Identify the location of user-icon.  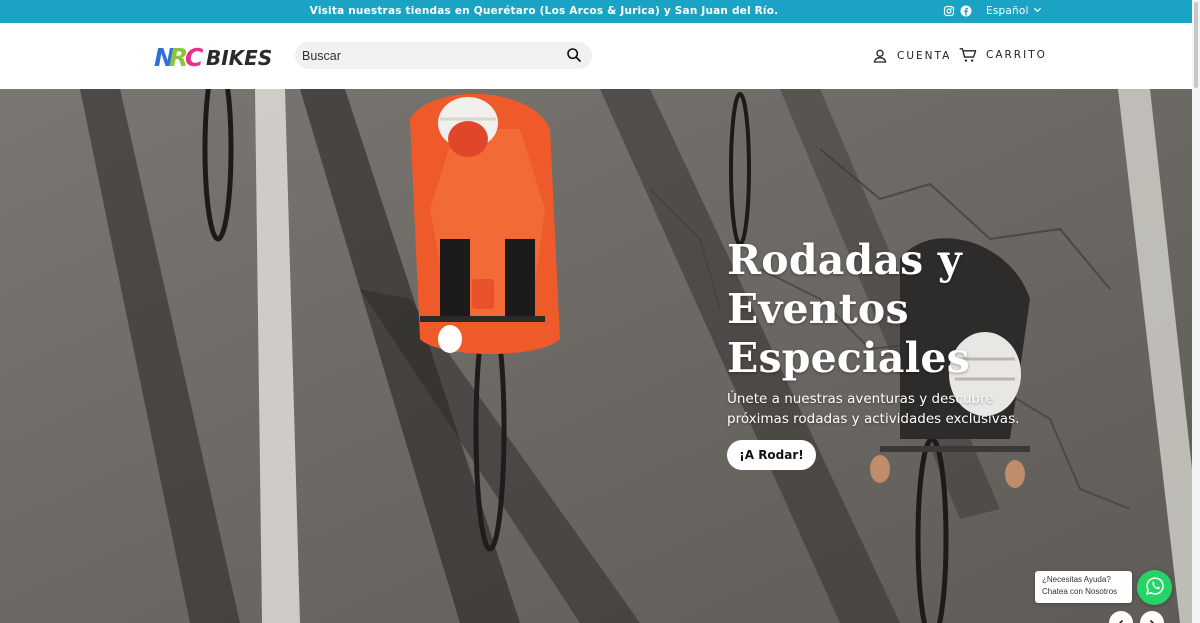
(880, 56).